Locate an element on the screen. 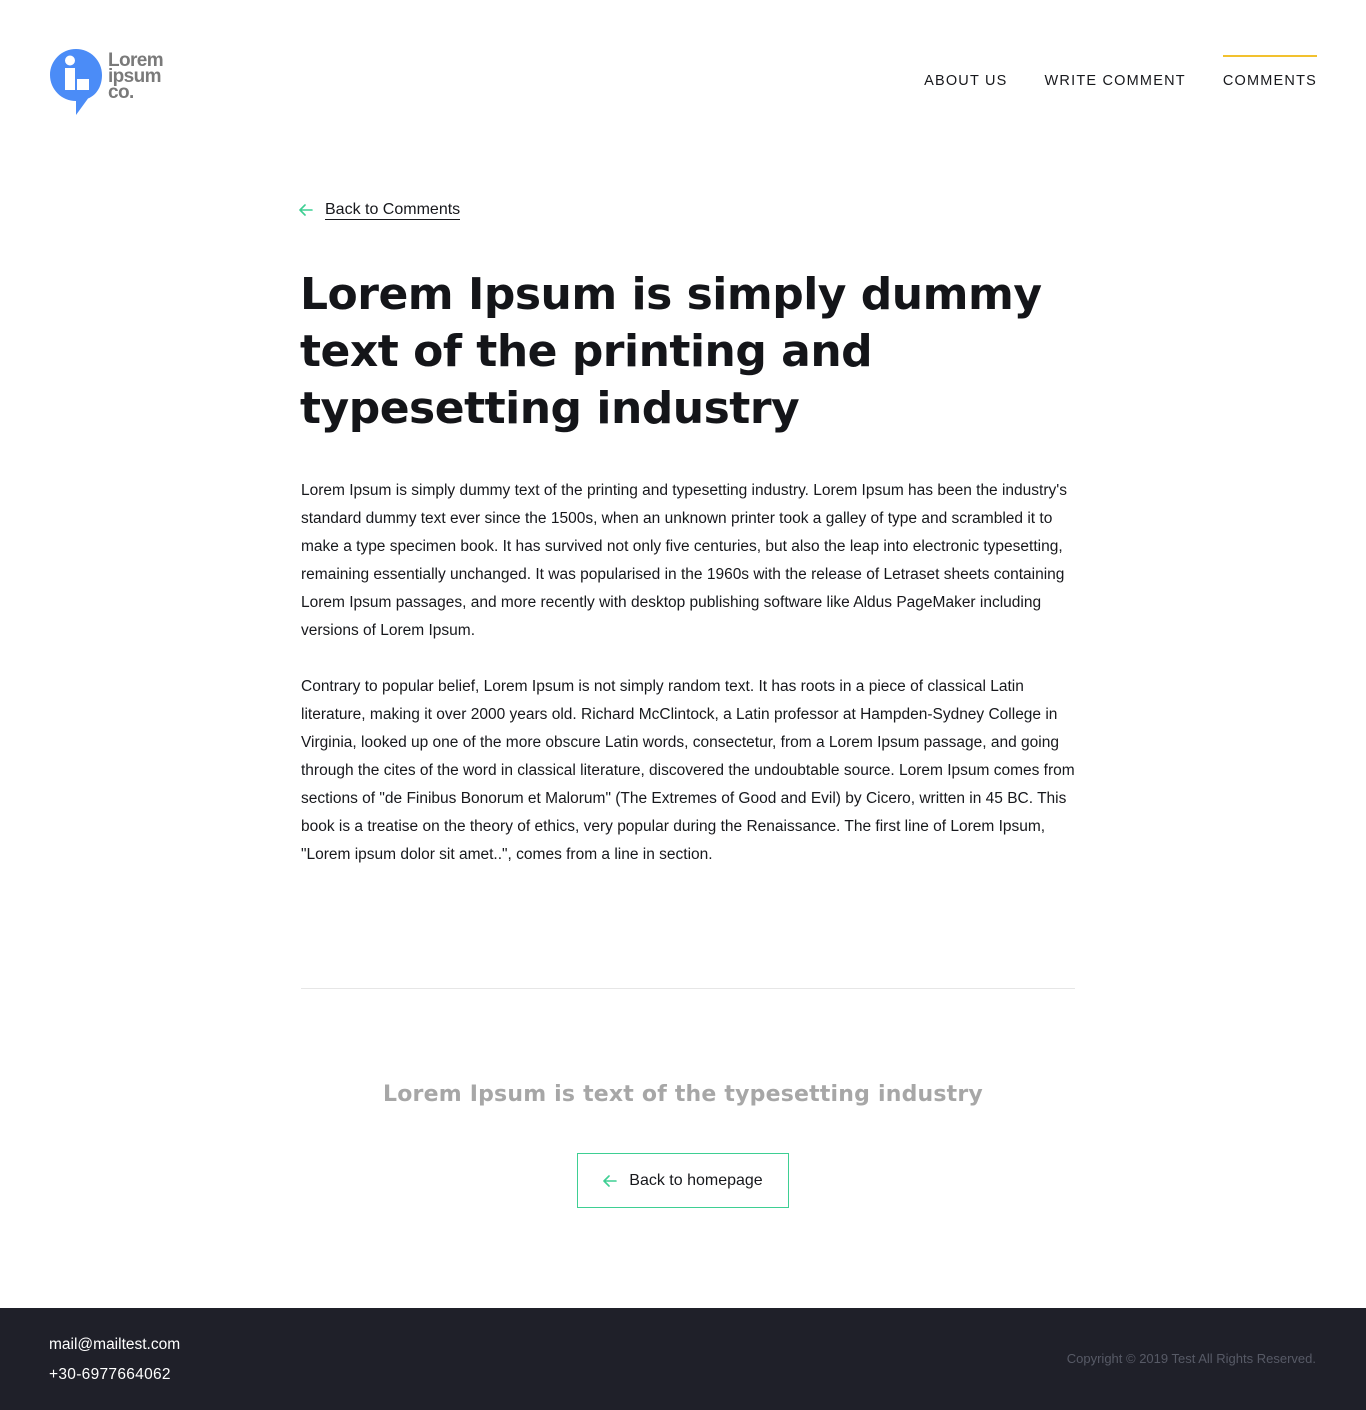 This screenshot has width=1366, height=1410. nav-item-about-us: ABOUT US is located at coordinates (965, 75).